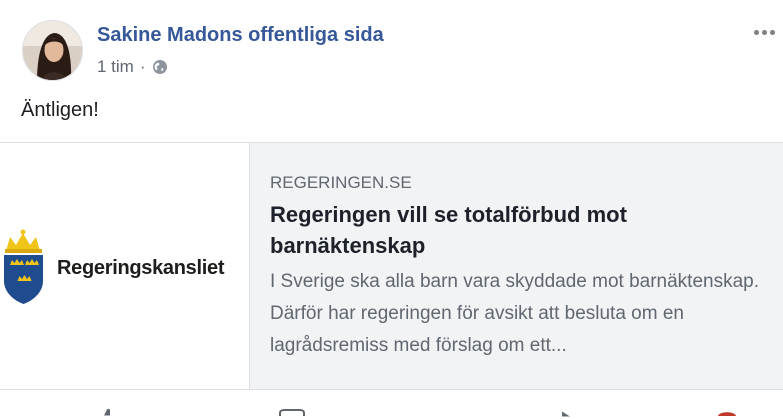  What do you see at coordinates (23, 266) in the screenshot?
I see `three-crowns-crest-icon` at bounding box center [23, 266].